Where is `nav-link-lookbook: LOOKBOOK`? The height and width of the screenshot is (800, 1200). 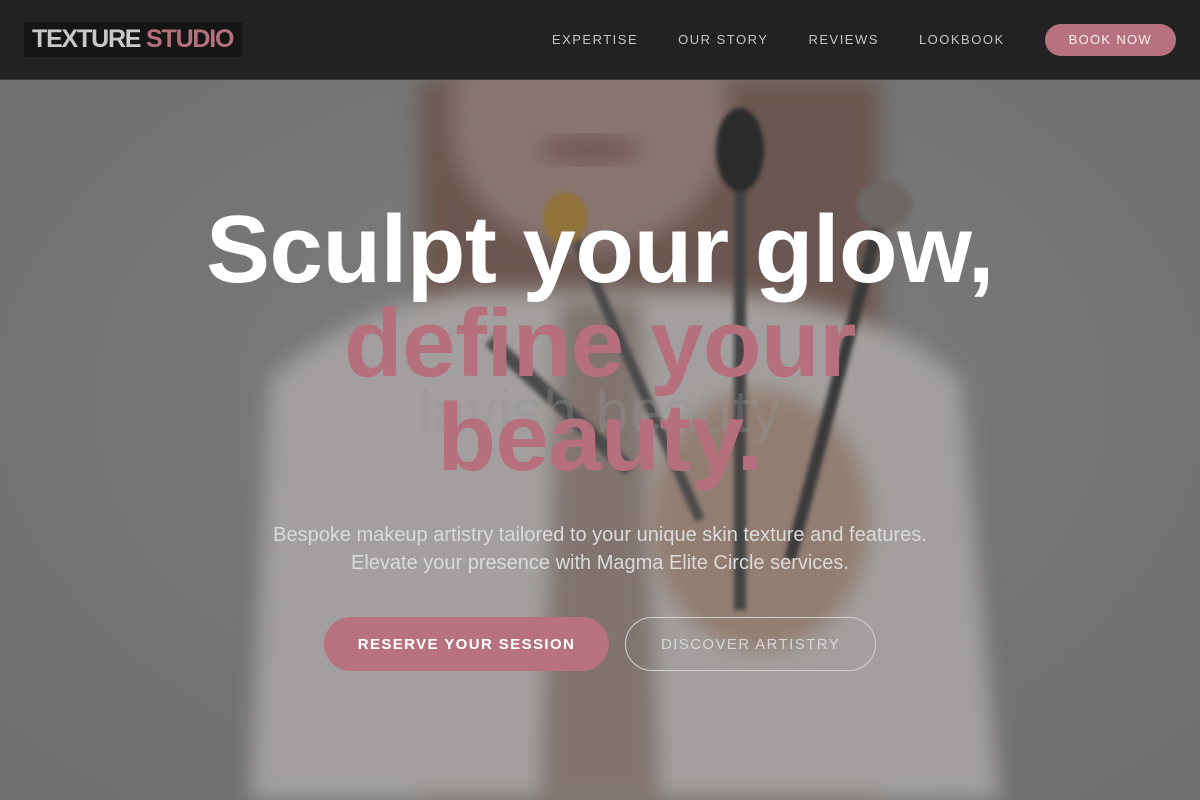 nav-link-lookbook: LOOKBOOK is located at coordinates (962, 39).